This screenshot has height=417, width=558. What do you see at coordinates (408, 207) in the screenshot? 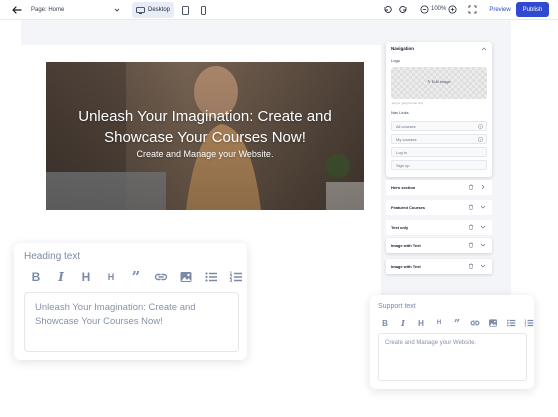
I see `section-label: Featured Courses` at bounding box center [408, 207].